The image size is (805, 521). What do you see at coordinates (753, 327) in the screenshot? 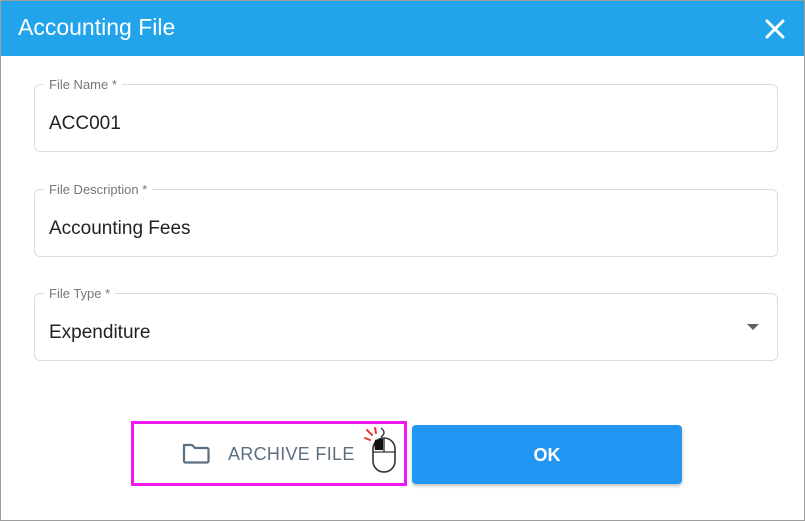
I see `dropdown-arrow-icon` at bounding box center [753, 327].